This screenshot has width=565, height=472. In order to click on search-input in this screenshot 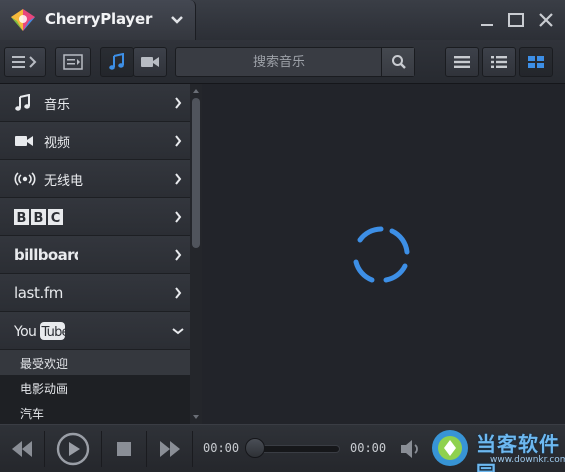, I will do `click(279, 62)`.